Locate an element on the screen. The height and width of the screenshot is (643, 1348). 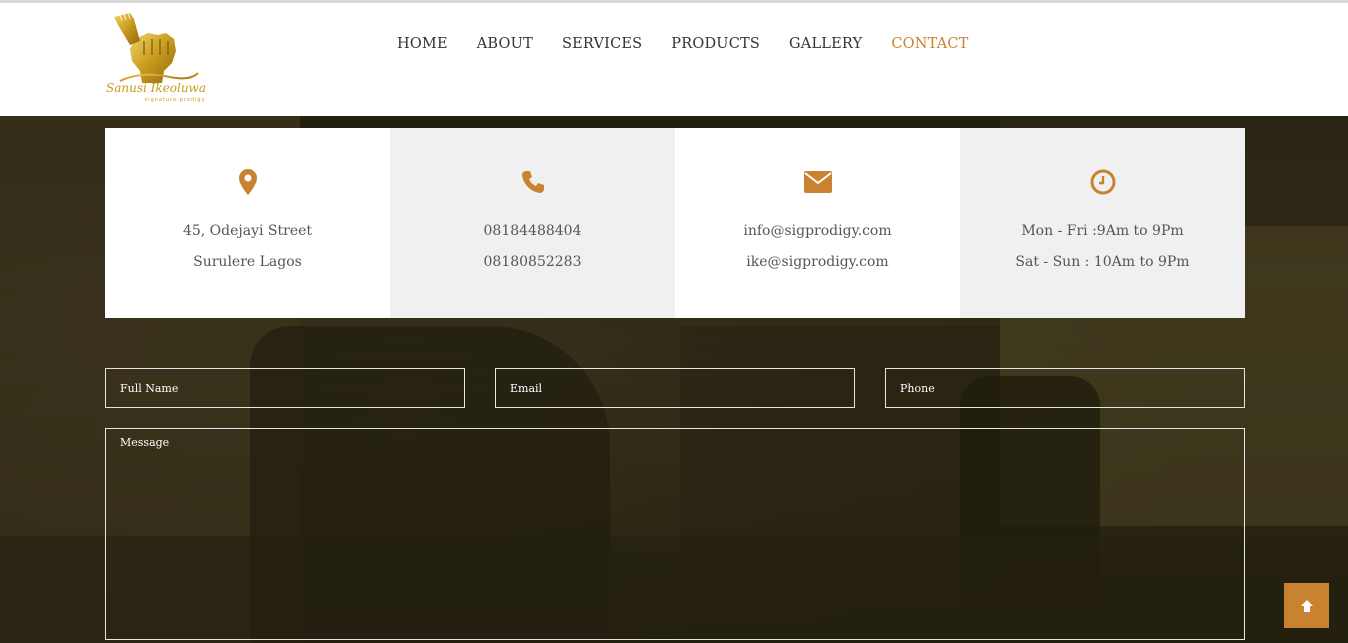
email-field is located at coordinates (675, 388).